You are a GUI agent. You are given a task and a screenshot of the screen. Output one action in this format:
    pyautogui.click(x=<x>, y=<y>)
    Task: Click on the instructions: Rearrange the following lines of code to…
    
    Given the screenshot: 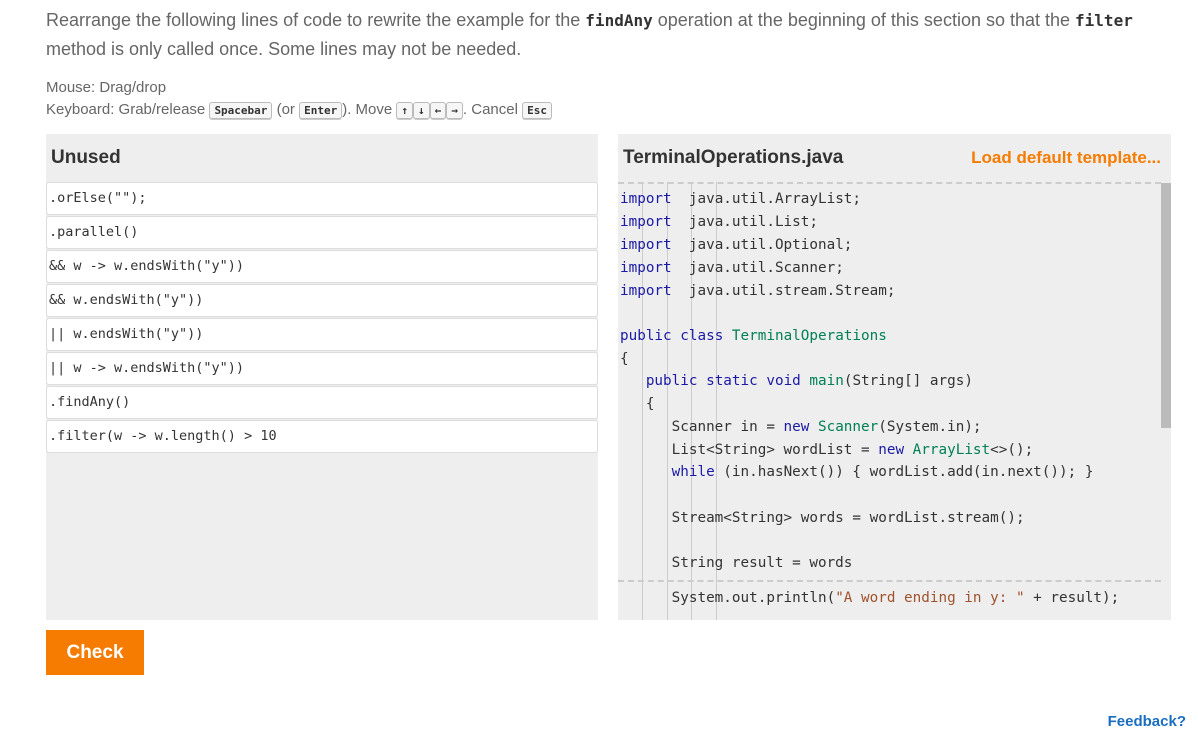 What is the action you would take?
    pyautogui.click(x=589, y=34)
    